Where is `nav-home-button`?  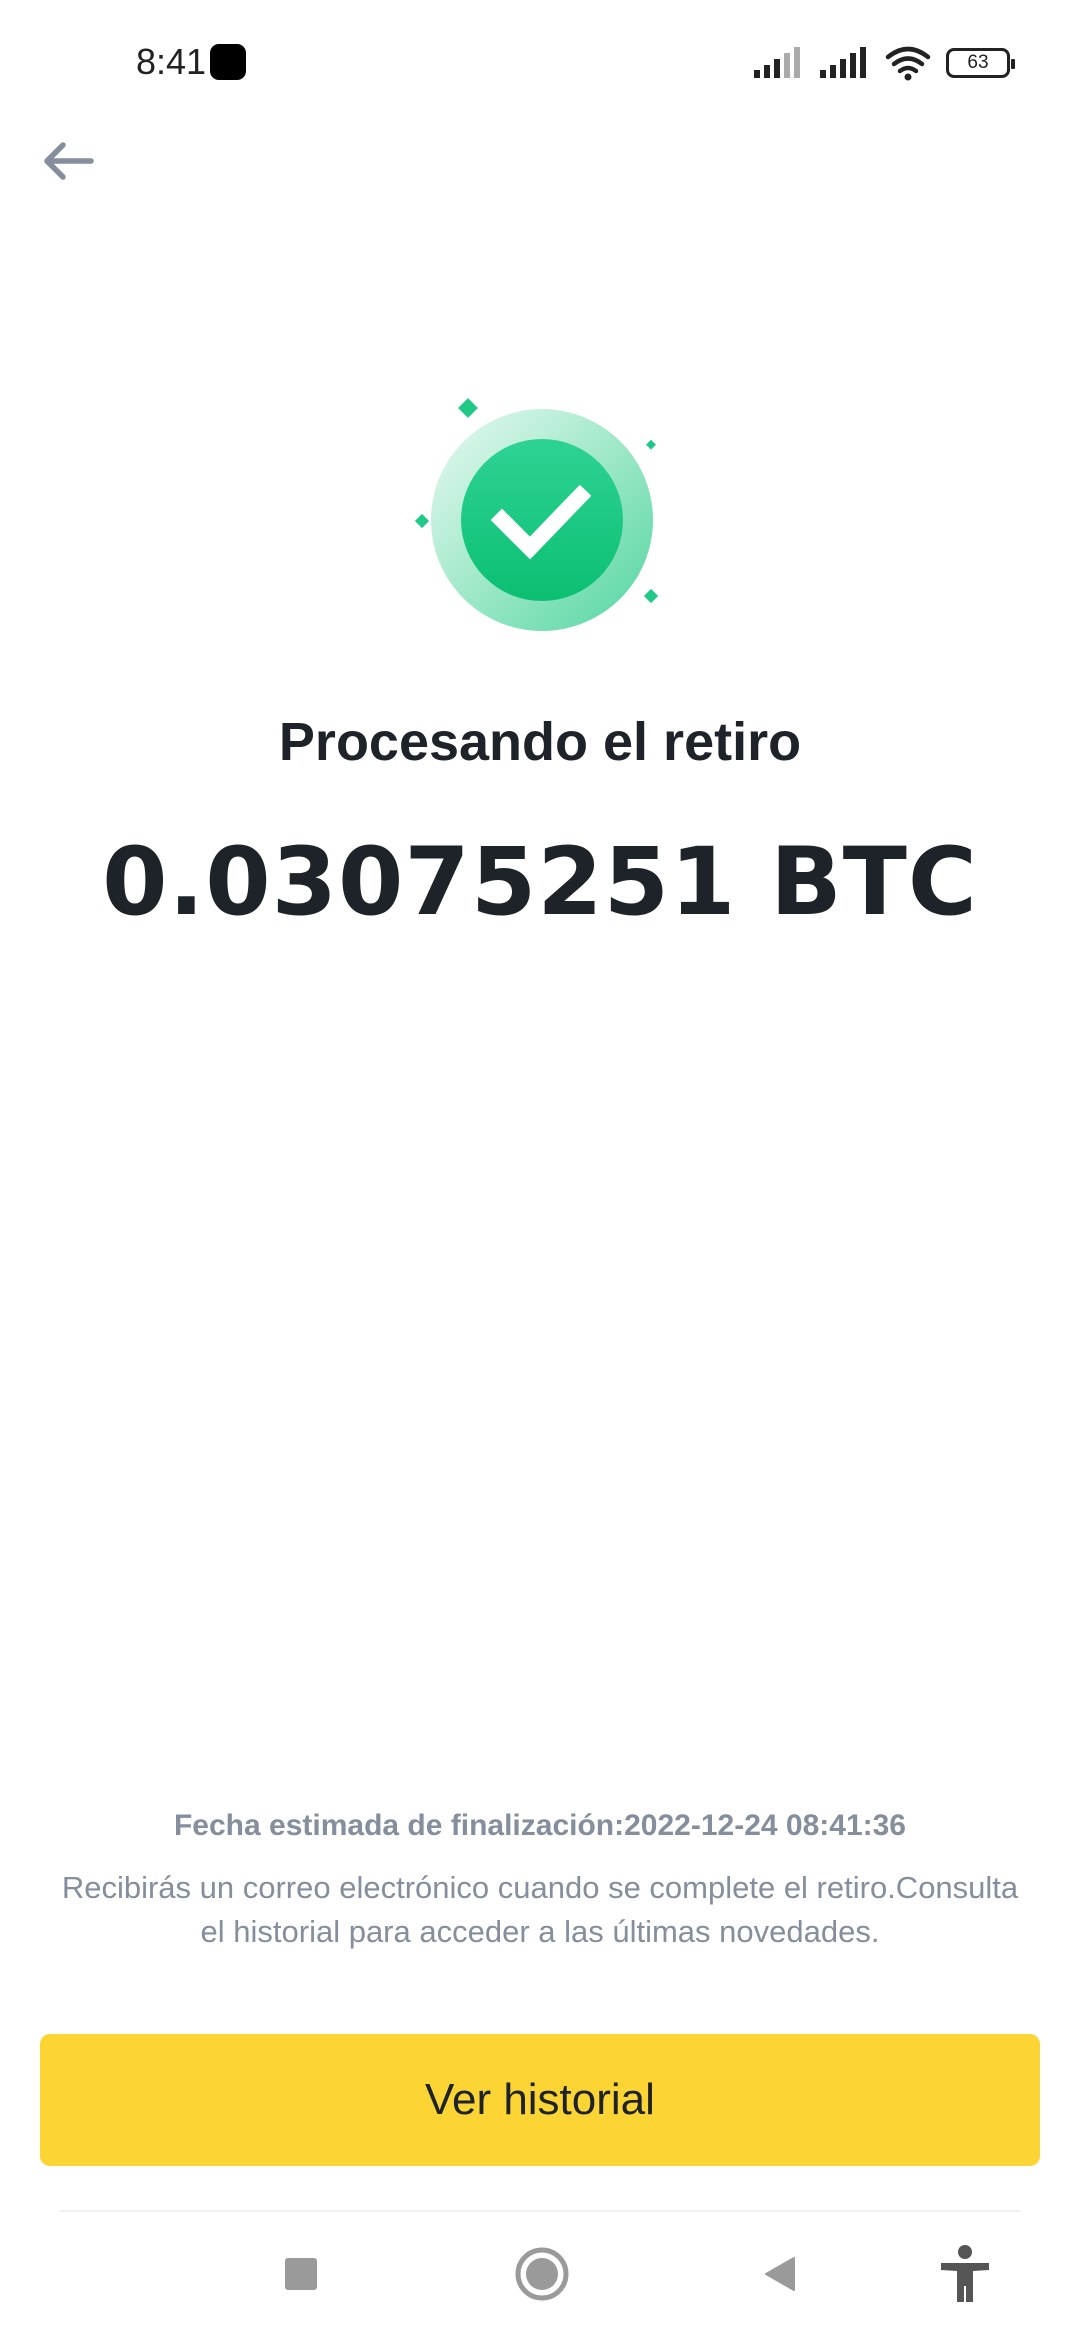
nav-home-button is located at coordinates (542, 2274).